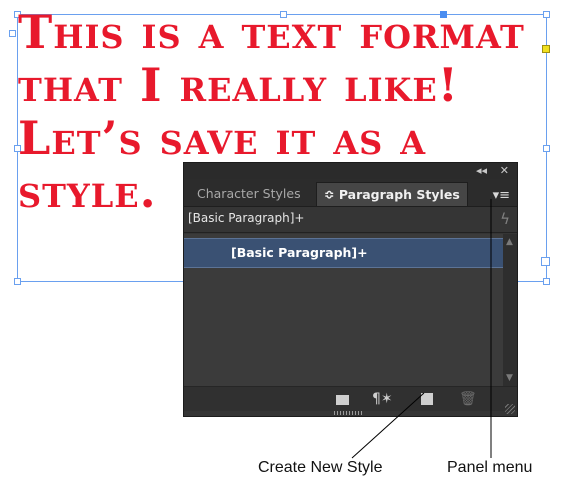 This screenshot has width=566, height=480. What do you see at coordinates (320, 467) in the screenshot?
I see `create-new-style-callout: Create New Style` at bounding box center [320, 467].